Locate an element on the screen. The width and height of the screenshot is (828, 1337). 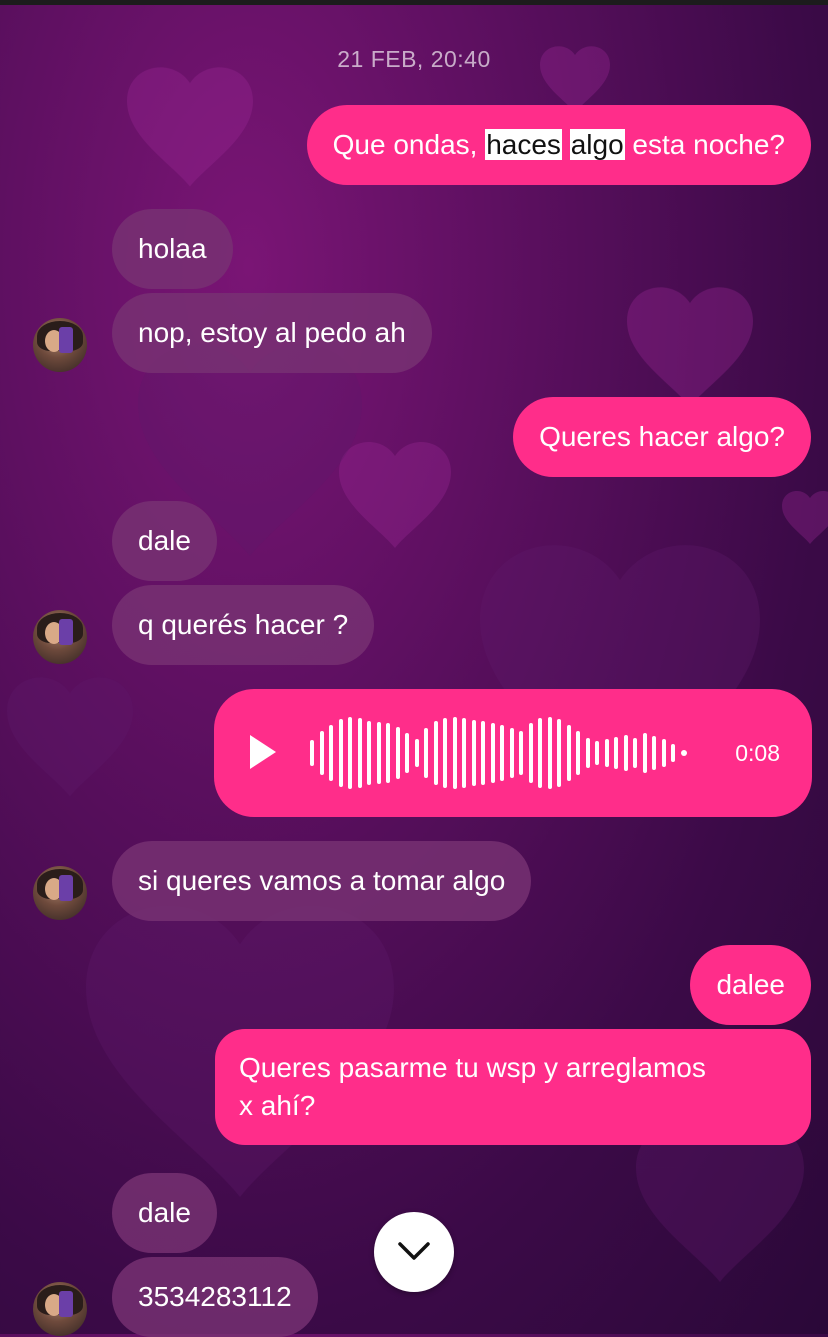
message-text: nop, estoy al pedo ah is located at coordinates (272, 332).